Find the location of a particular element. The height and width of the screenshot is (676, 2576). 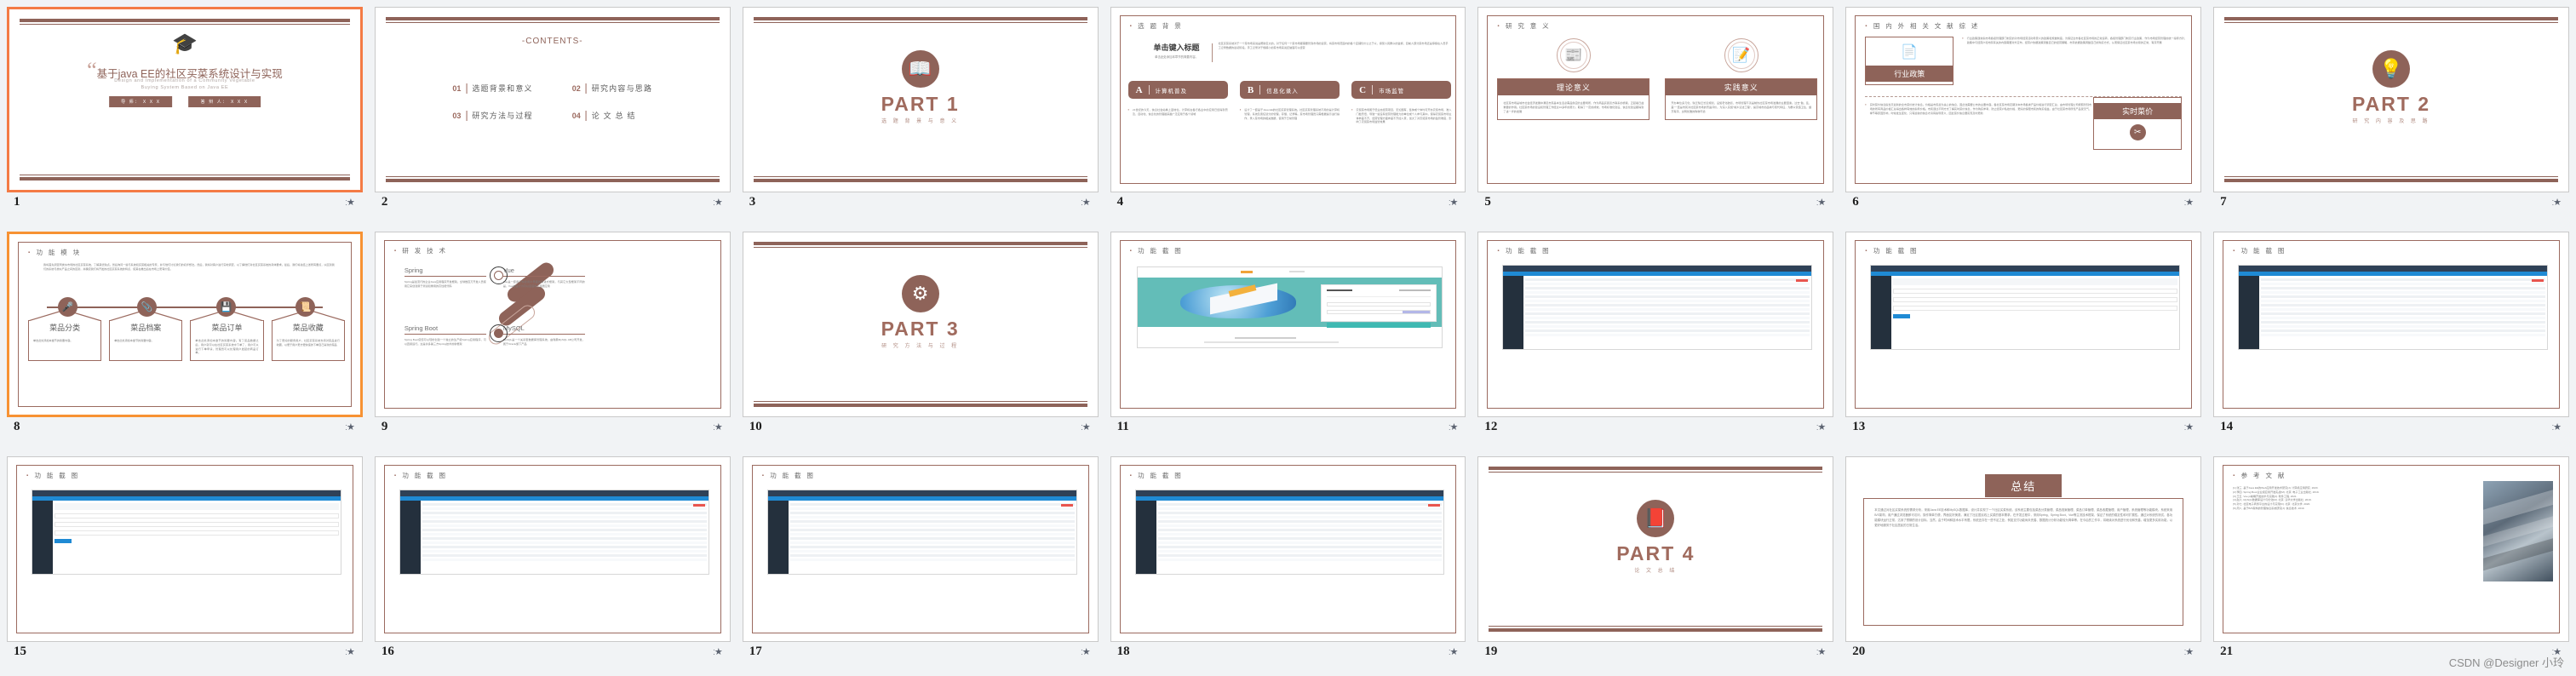

slide-thumbnail-16: 功 能 截 图 is located at coordinates (553, 549).